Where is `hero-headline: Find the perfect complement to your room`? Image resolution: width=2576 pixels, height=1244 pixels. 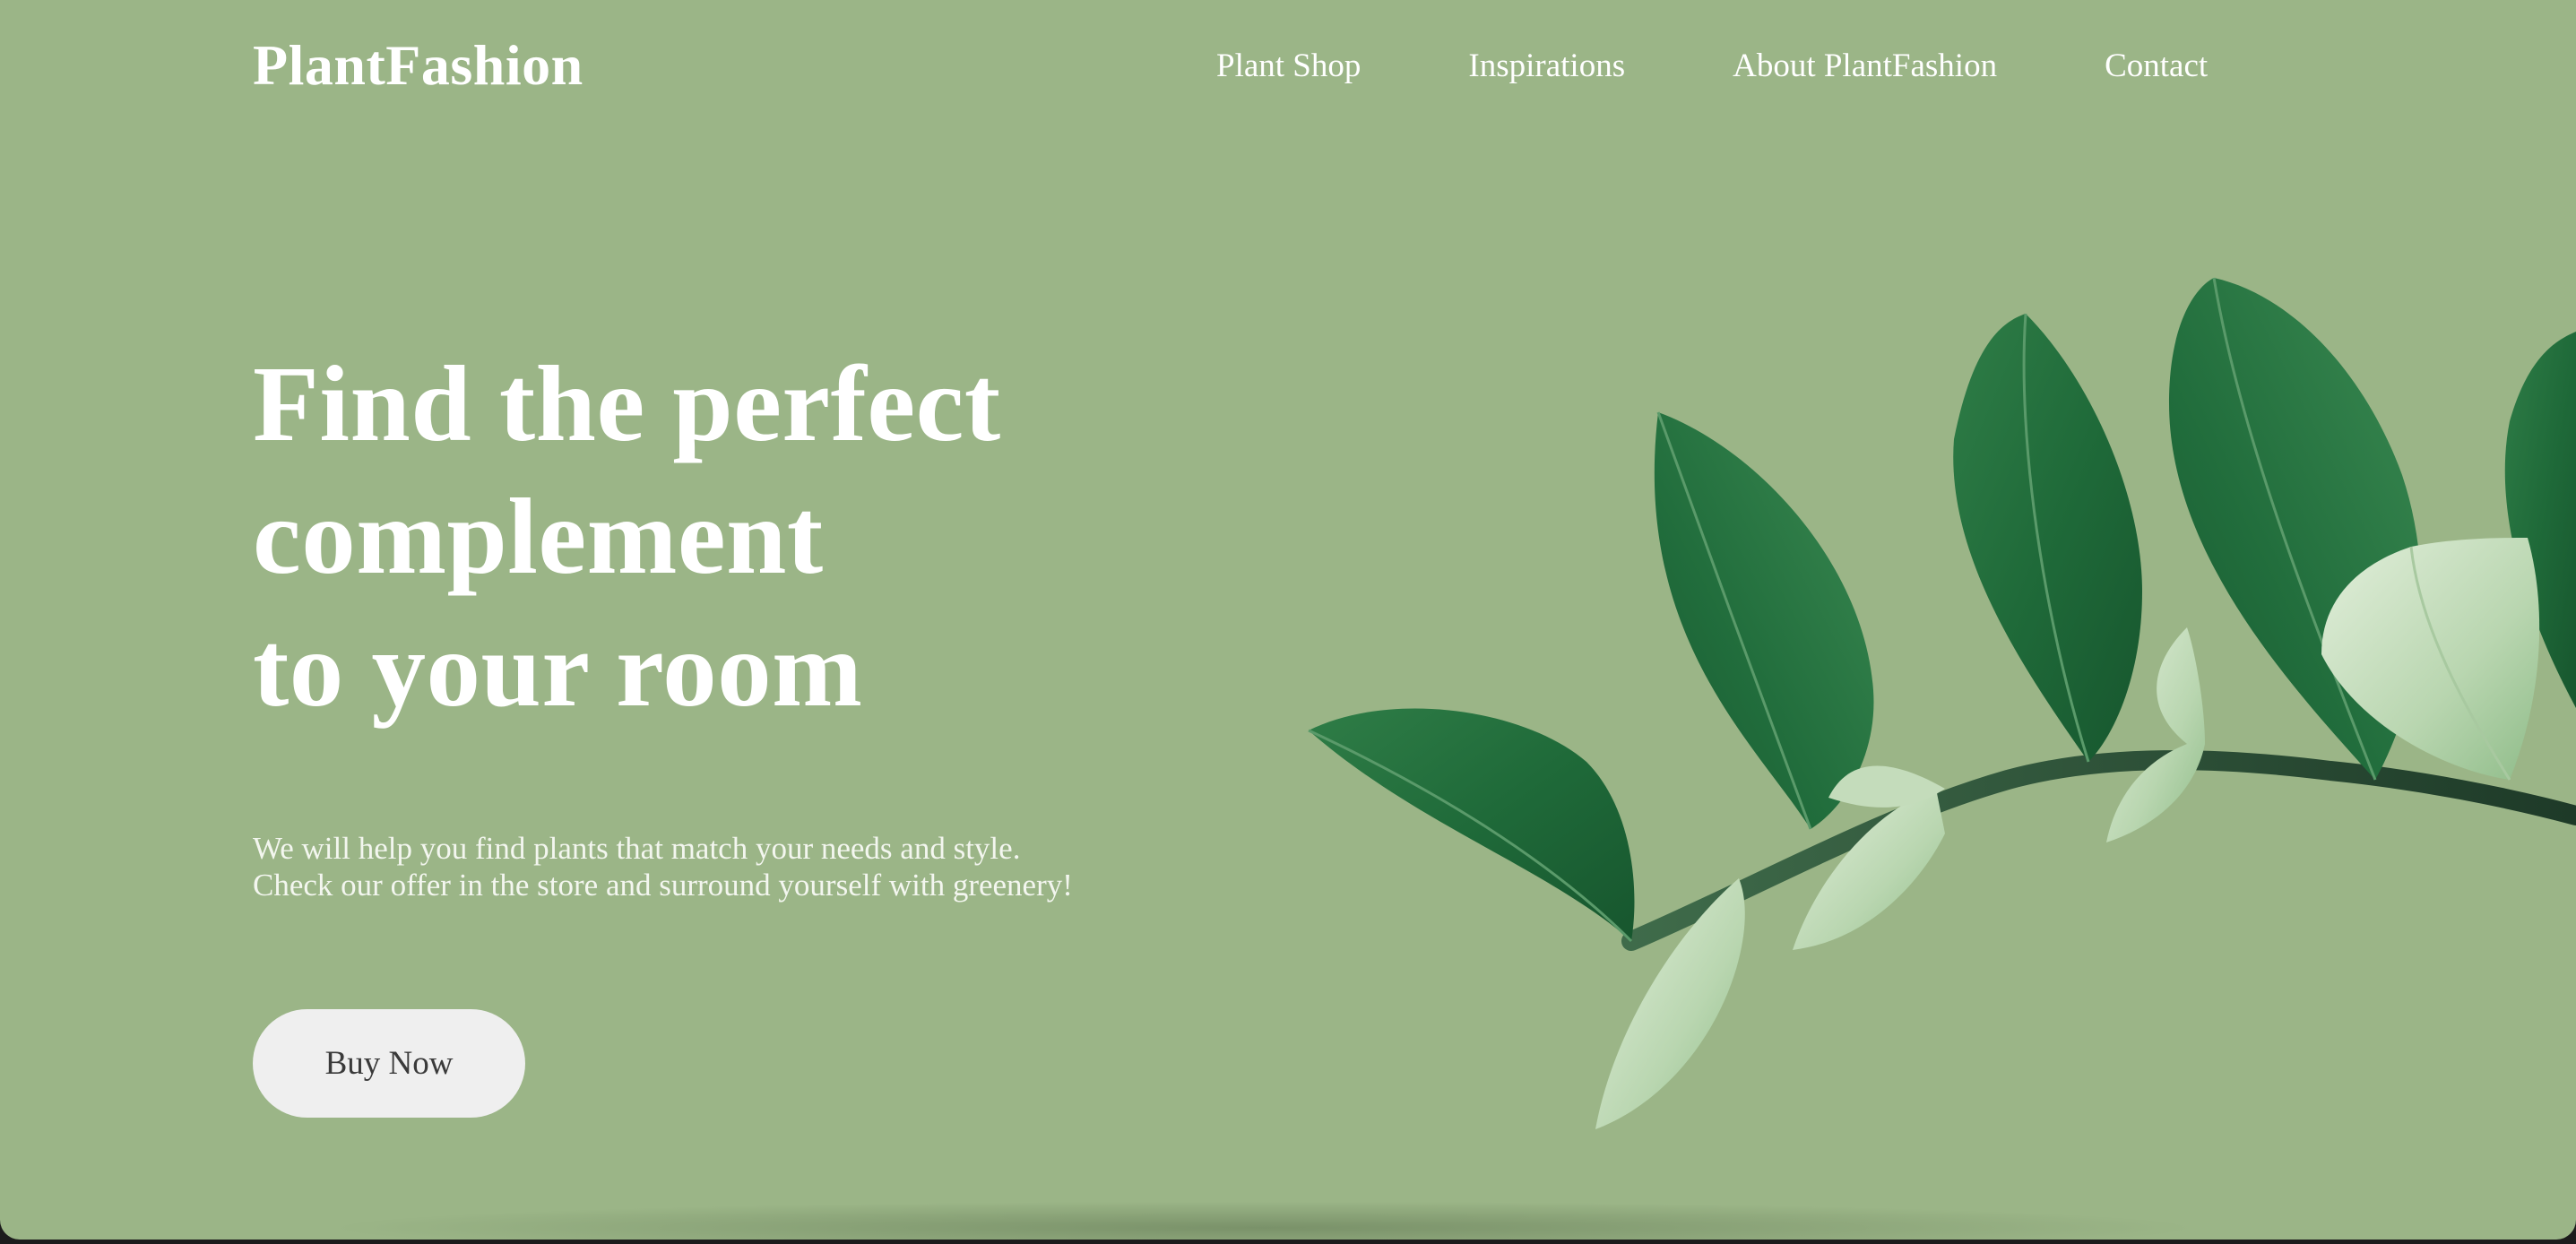
hero-headline: Find the perfect complement to your room is located at coordinates (627, 537).